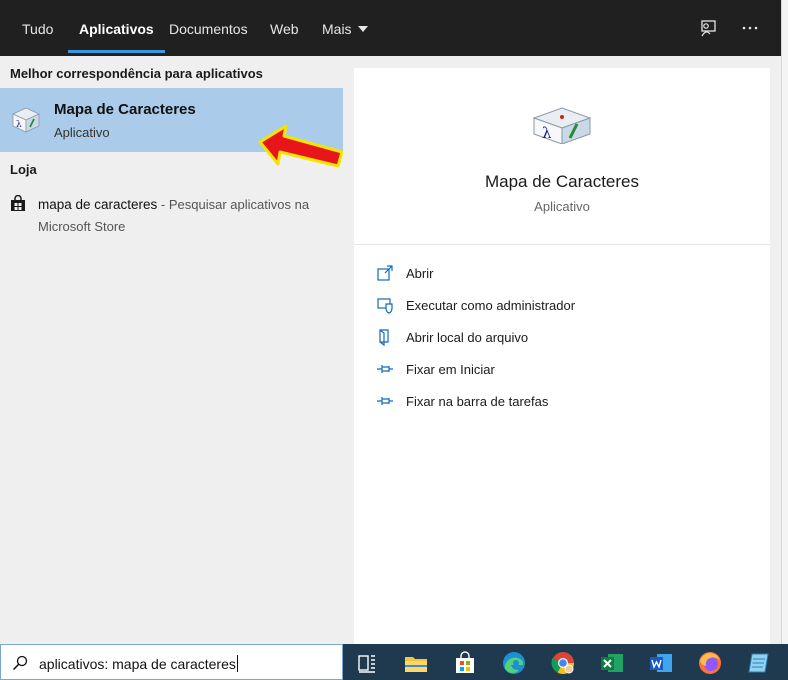  What do you see at coordinates (661, 663) in the screenshot?
I see `word-icon` at bounding box center [661, 663].